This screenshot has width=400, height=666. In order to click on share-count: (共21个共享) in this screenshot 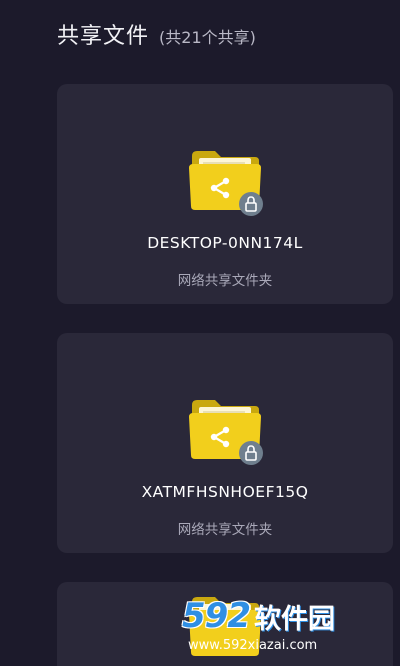, I will do `click(207, 37)`.